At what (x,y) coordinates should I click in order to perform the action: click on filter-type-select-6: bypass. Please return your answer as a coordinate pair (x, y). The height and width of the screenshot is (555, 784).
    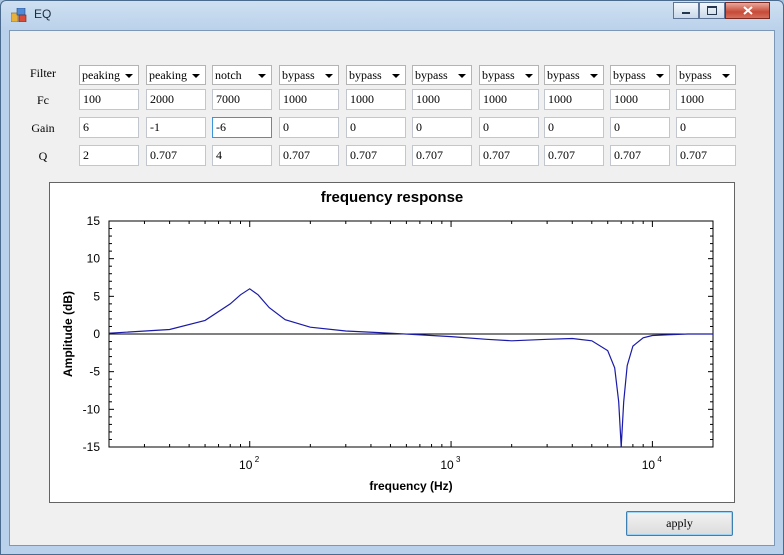
    Looking at the image, I should click on (442, 75).